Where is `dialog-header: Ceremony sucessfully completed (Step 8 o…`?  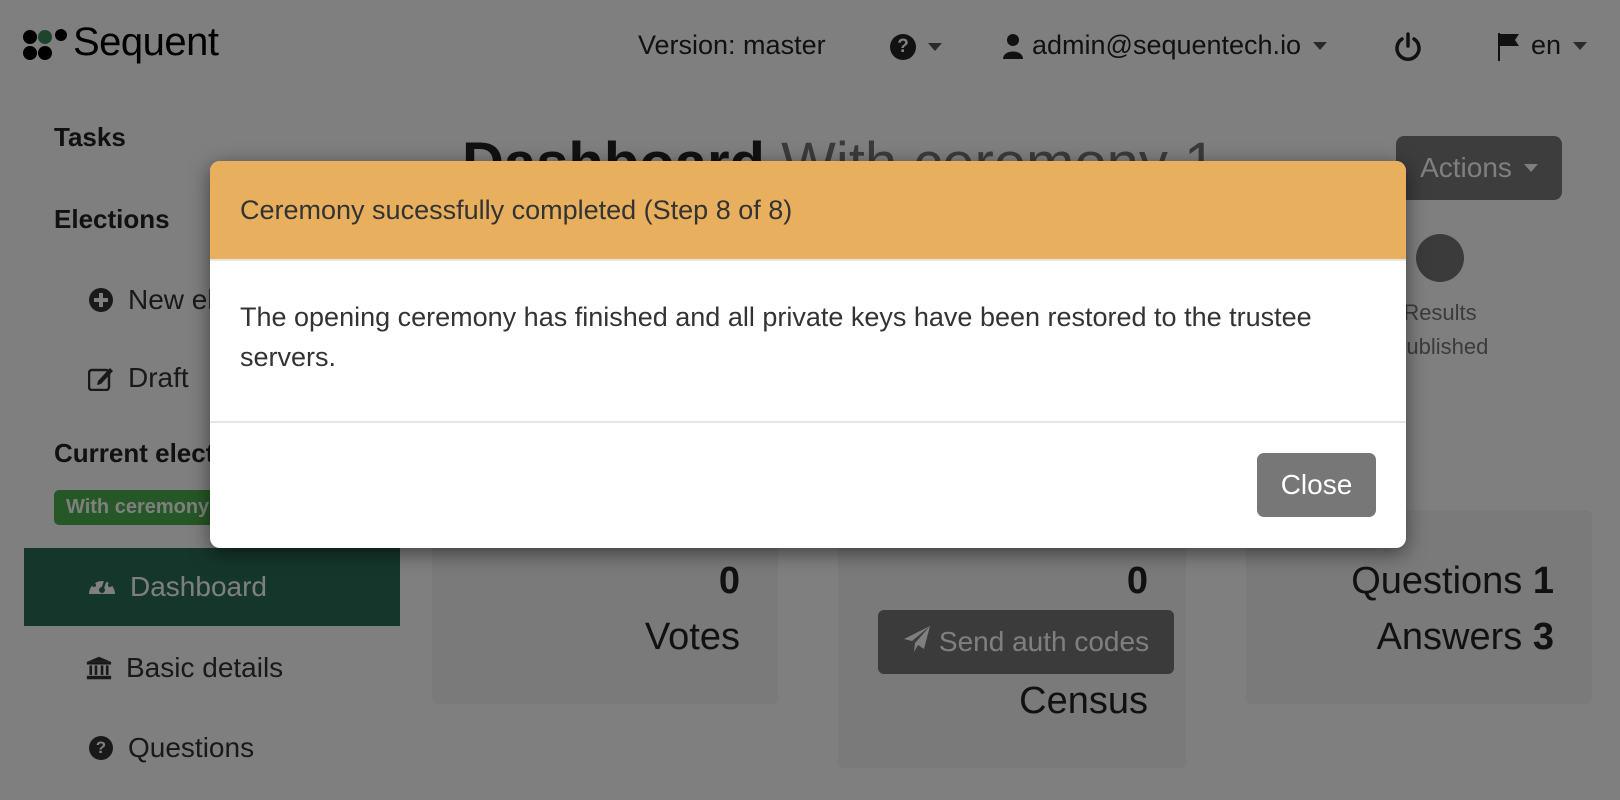 dialog-header: Ceremony sucessfully completed (Step 8 o… is located at coordinates (808, 211).